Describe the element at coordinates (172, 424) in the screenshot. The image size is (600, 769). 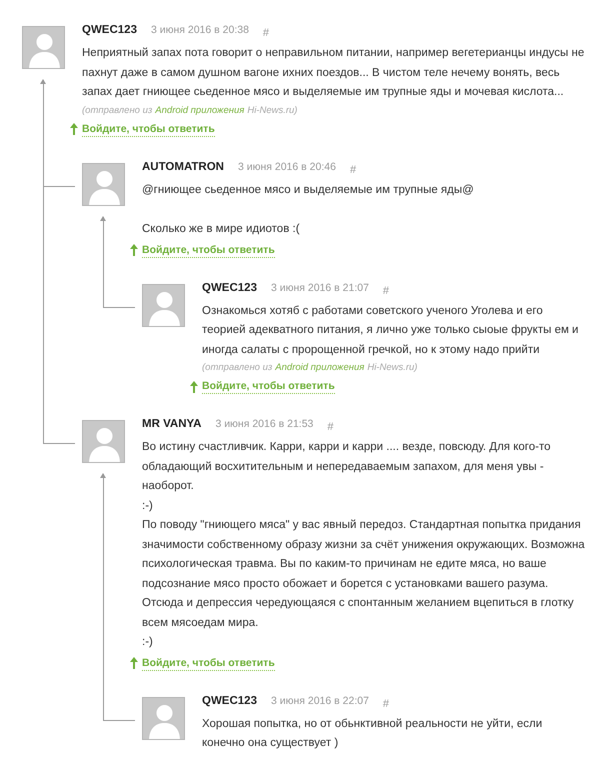
I see `author-name: MR VANYA` at that location.